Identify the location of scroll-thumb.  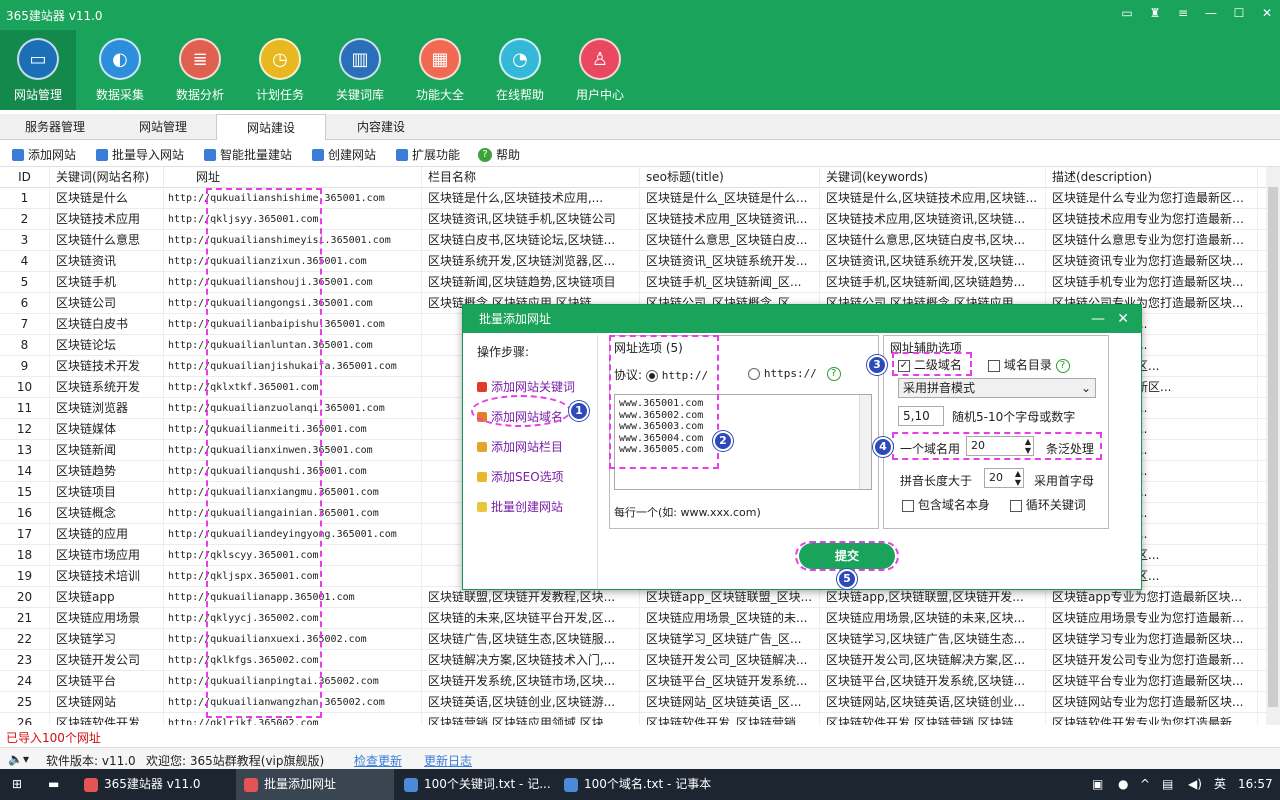
(1273, 447).